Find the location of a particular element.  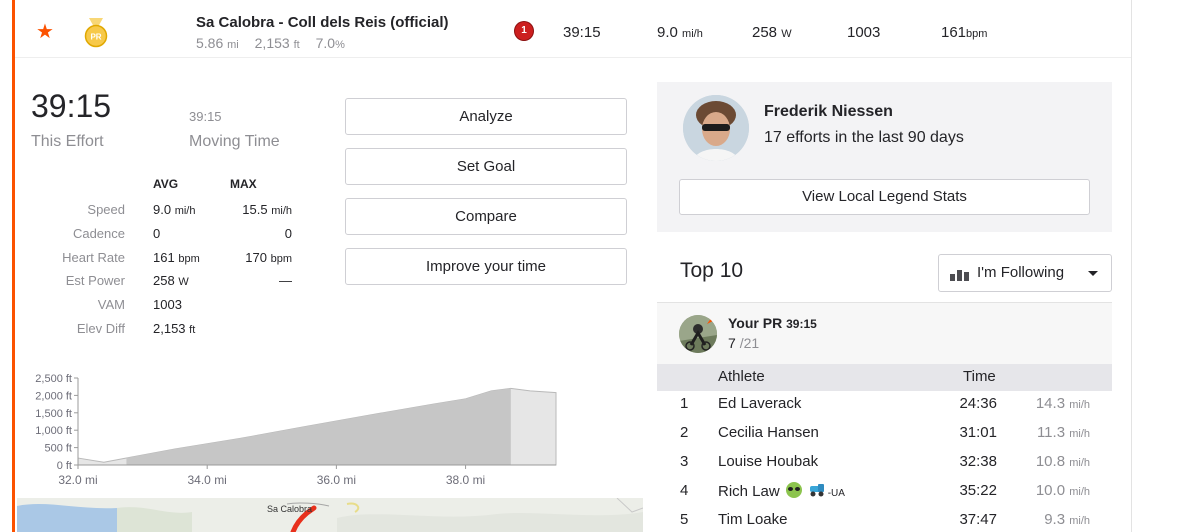

leaderboard-athlete: Louise Houbak is located at coordinates (768, 461).